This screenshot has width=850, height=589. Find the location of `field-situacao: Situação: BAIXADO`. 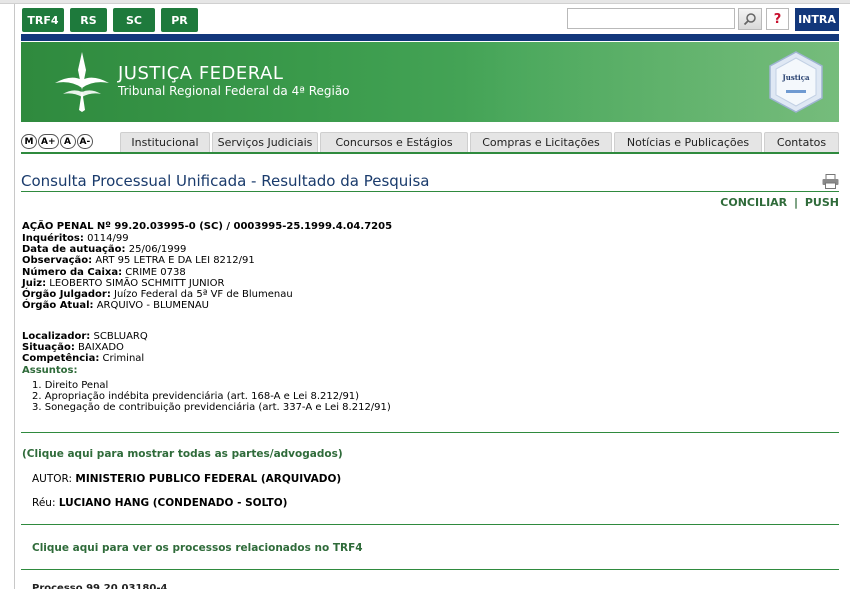

field-situacao: Situação: BAIXADO is located at coordinates (73, 348).